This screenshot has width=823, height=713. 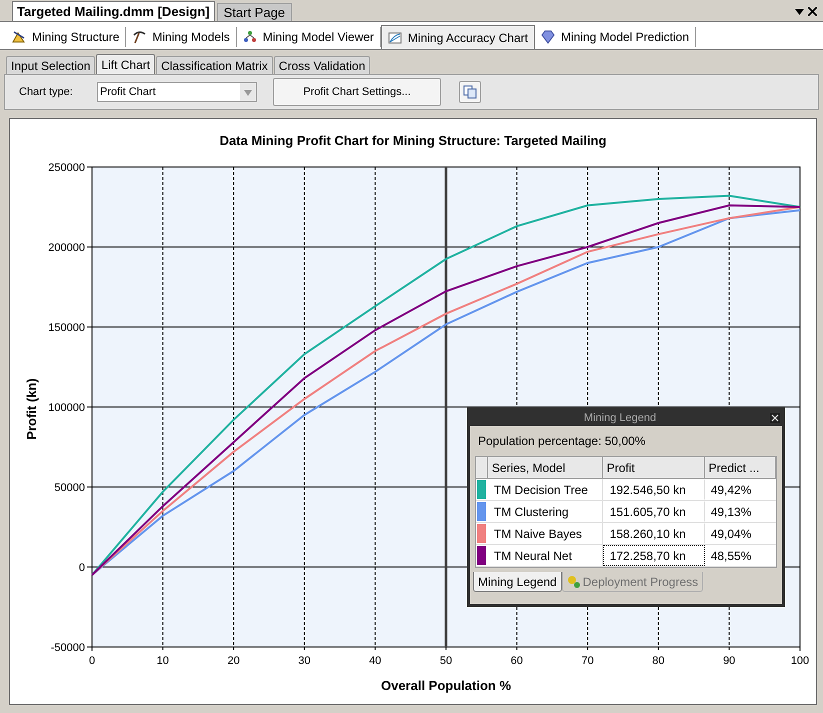 I want to click on table-cell: 192.546,50 kn, so click(x=653, y=489).